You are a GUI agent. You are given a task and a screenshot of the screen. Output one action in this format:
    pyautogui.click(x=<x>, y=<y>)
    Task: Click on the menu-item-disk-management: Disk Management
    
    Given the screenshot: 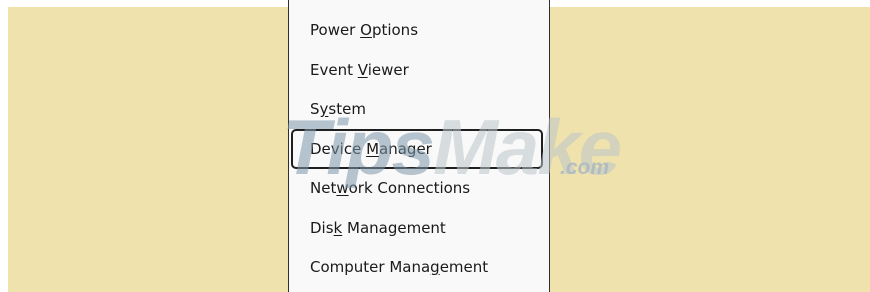 What is the action you would take?
    pyautogui.click(x=417, y=228)
    